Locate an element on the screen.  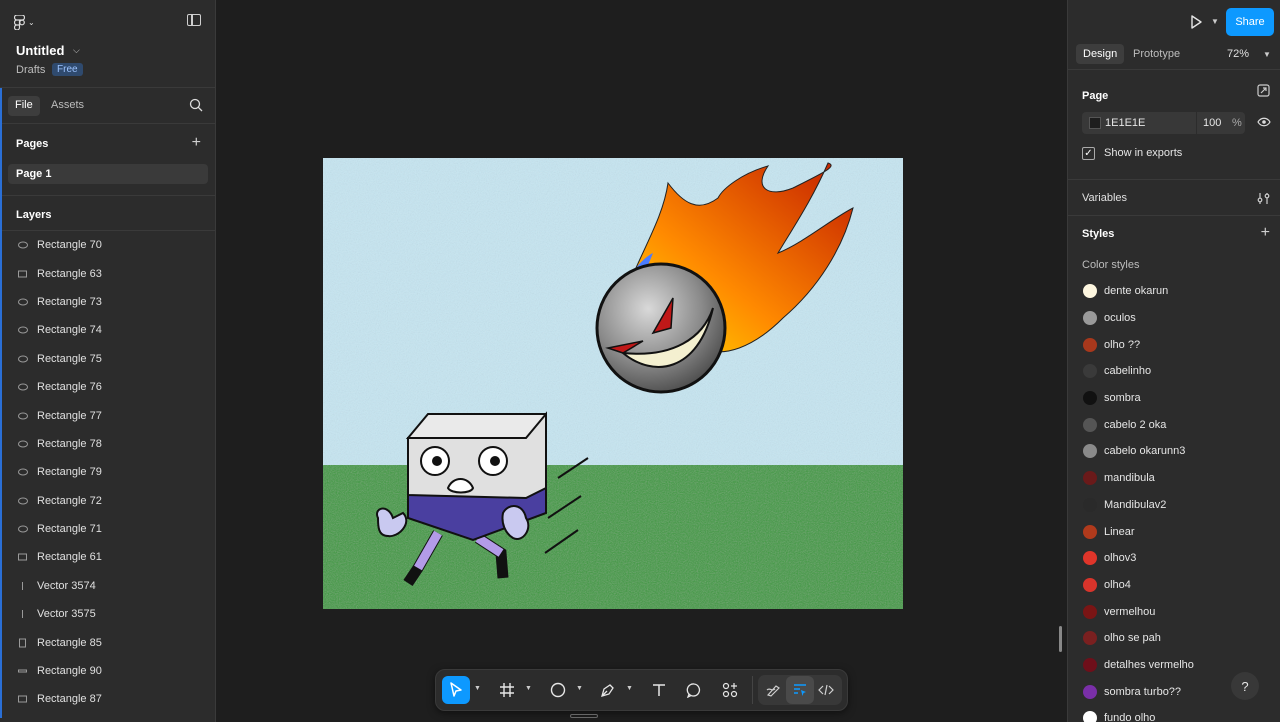
color-style-item: fundo olho is located at coordinates (1174, 713).